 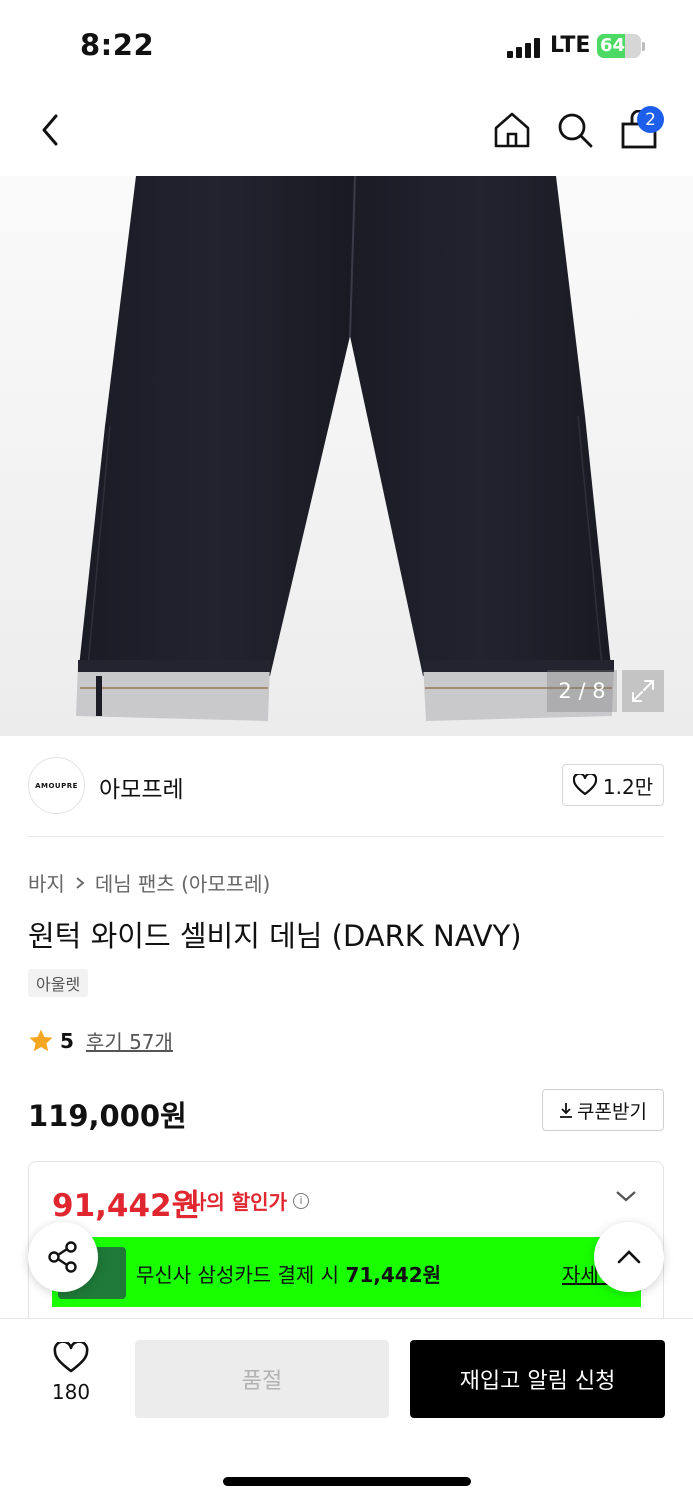 What do you see at coordinates (58, 983) in the screenshot?
I see `outlet-tag: 아울렛` at bounding box center [58, 983].